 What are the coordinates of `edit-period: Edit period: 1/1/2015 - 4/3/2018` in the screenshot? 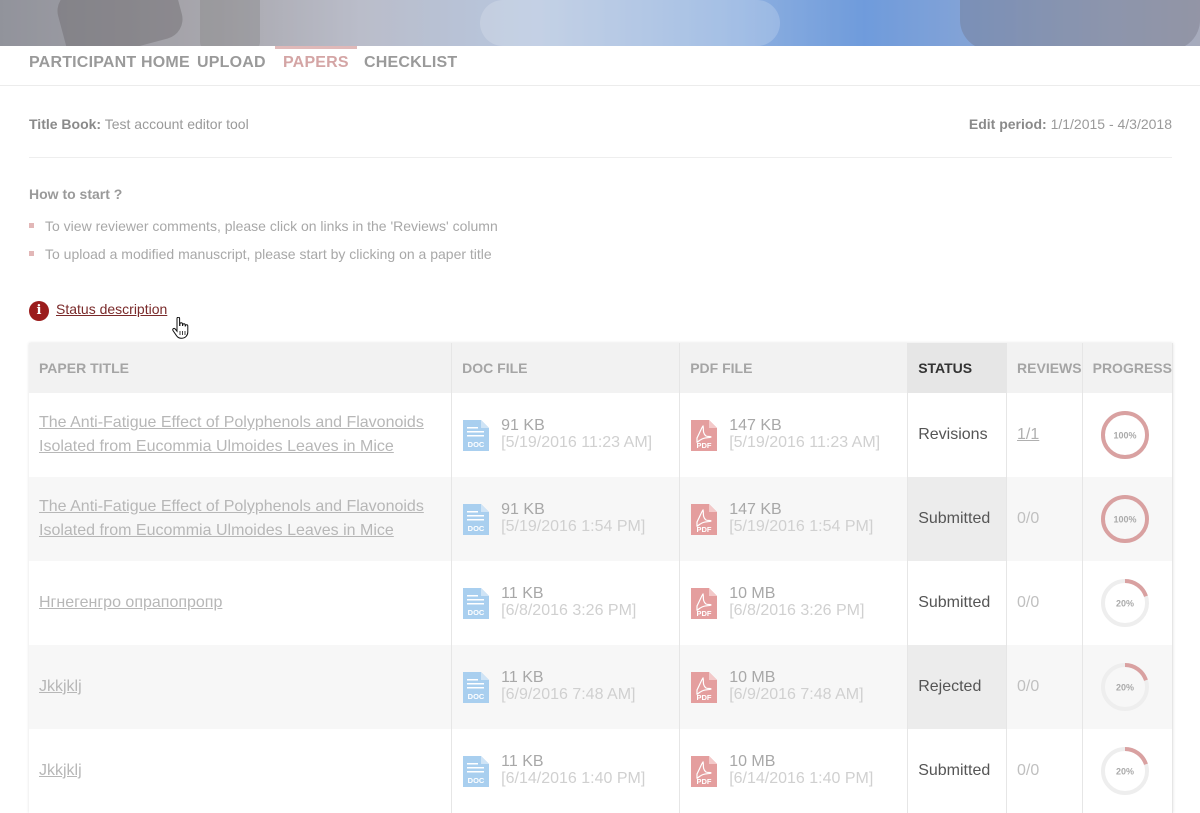 It's located at (1070, 124).